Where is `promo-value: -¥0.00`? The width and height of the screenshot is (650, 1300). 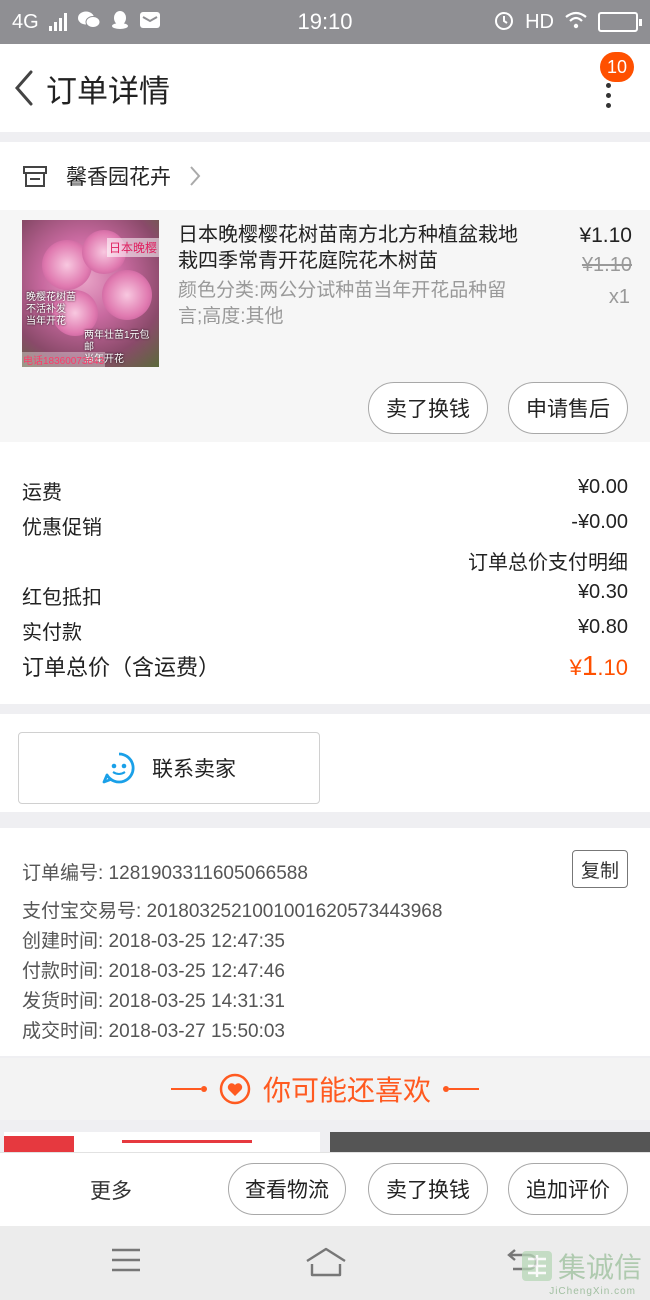
promo-value: -¥0.00 is located at coordinates (599, 522).